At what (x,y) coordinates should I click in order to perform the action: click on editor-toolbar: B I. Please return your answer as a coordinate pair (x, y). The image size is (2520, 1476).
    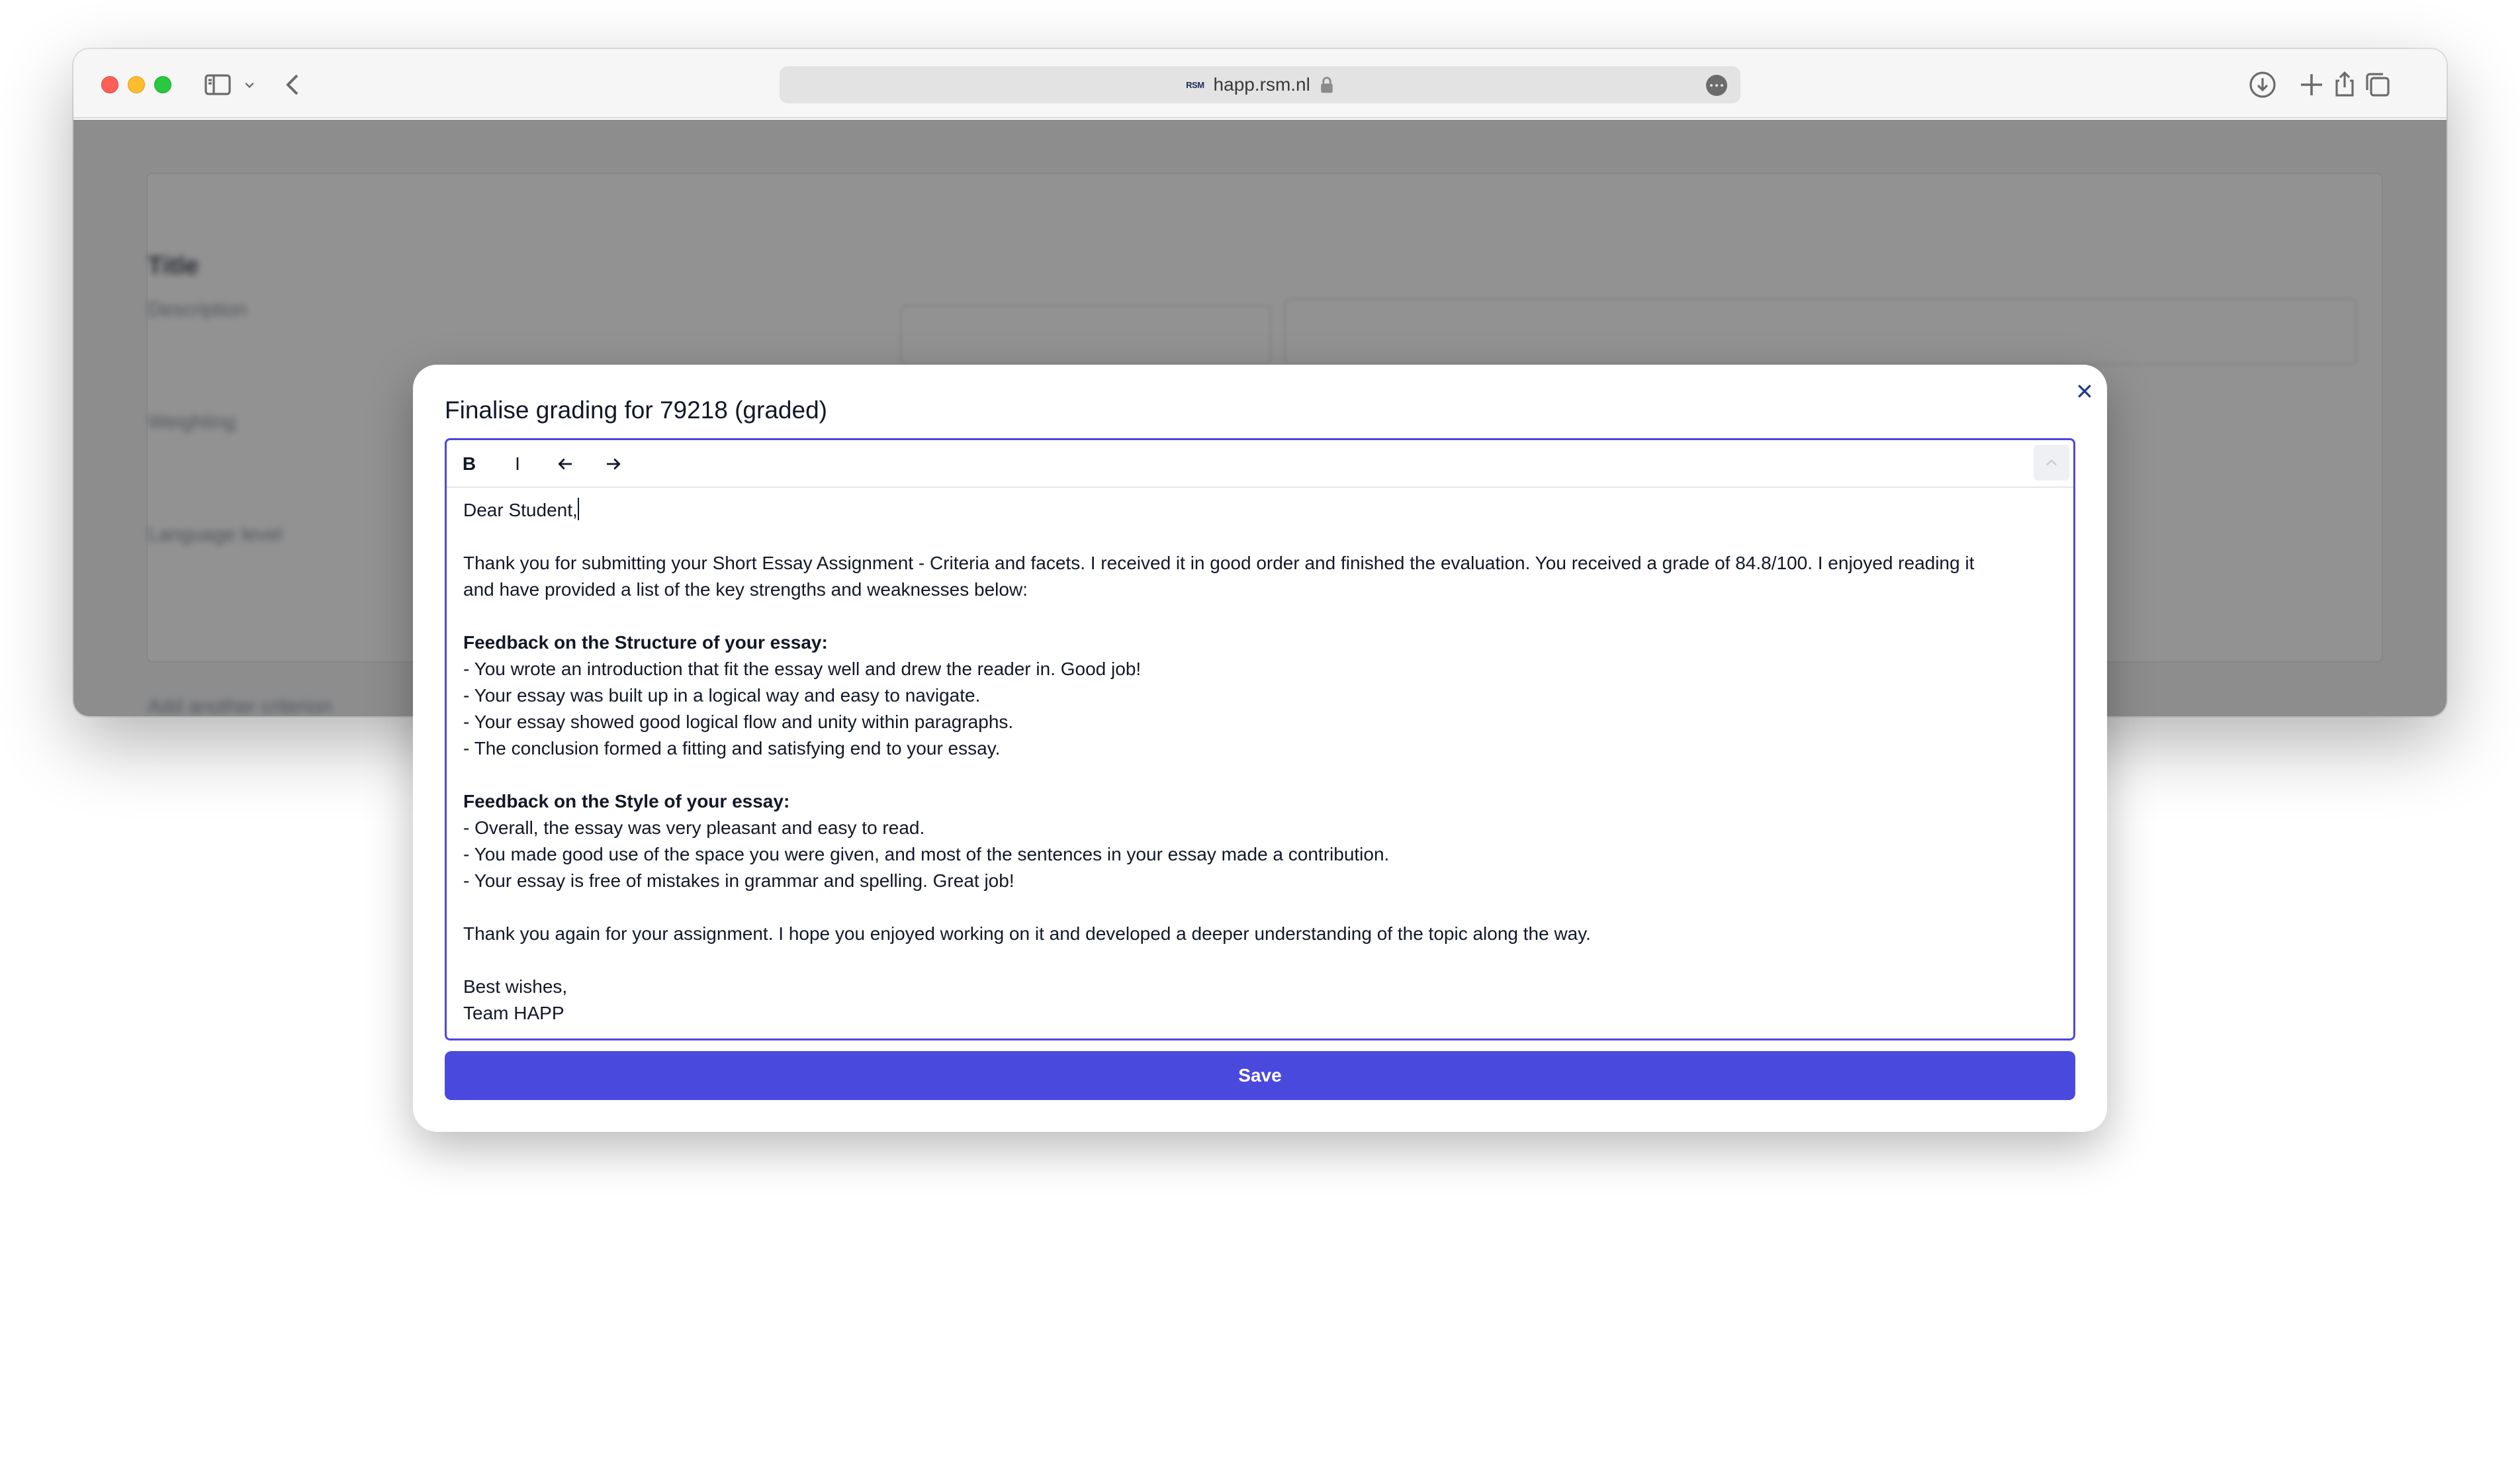
    Looking at the image, I should click on (1260, 464).